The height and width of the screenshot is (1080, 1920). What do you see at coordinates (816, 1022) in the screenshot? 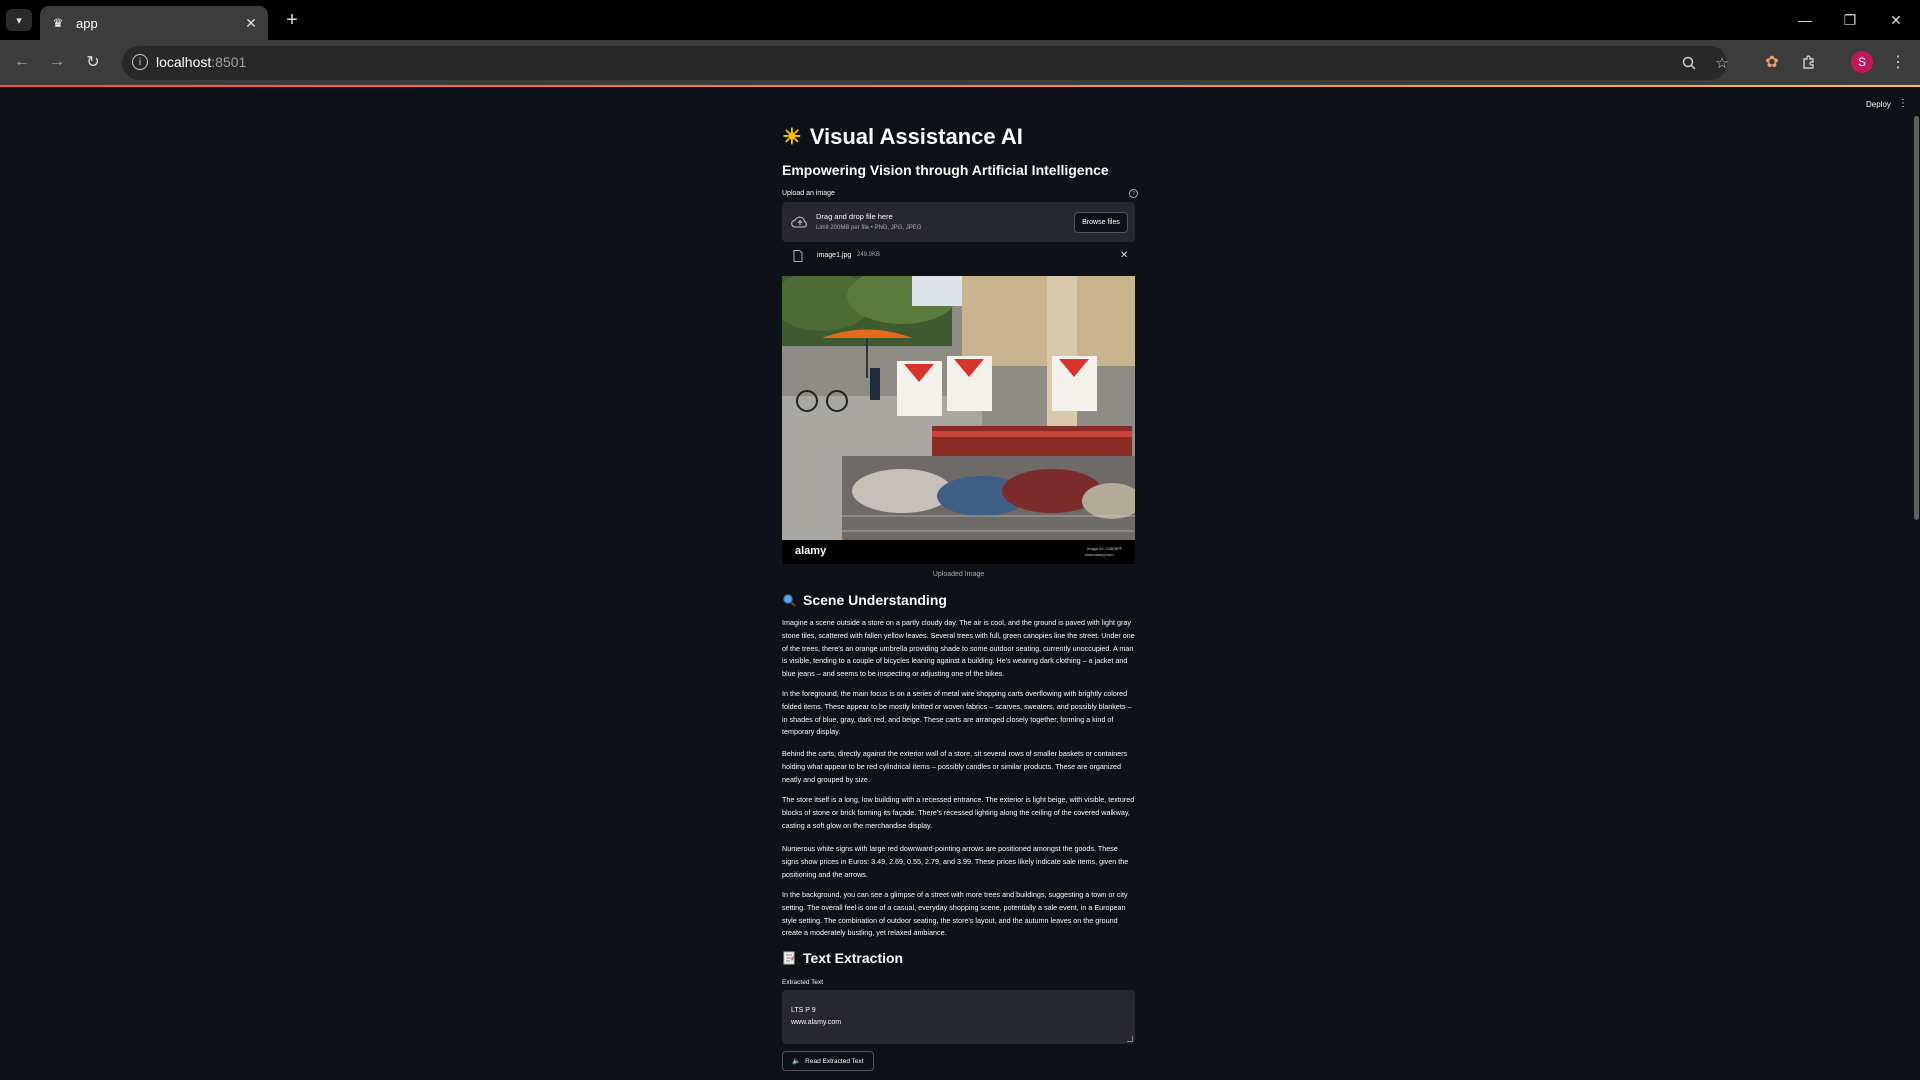
I see `extracted-line: www.alamy.com` at bounding box center [816, 1022].